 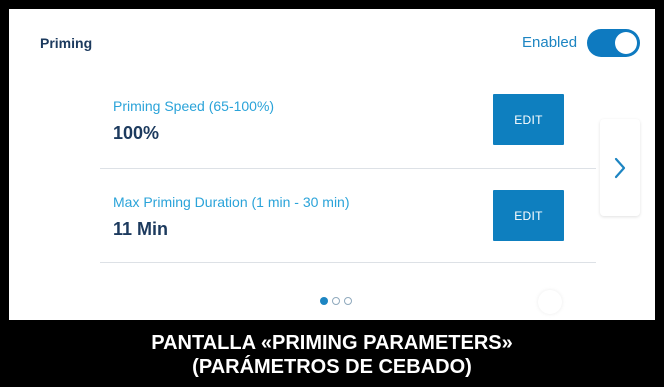 I want to click on edit-priming-speed-button: EDIT, so click(x=528, y=119).